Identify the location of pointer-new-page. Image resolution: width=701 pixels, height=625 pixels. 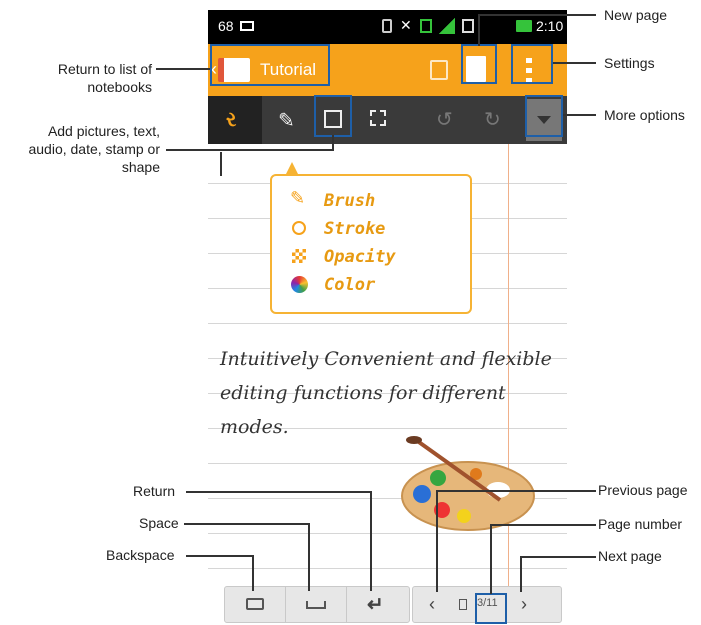
(537, 15).